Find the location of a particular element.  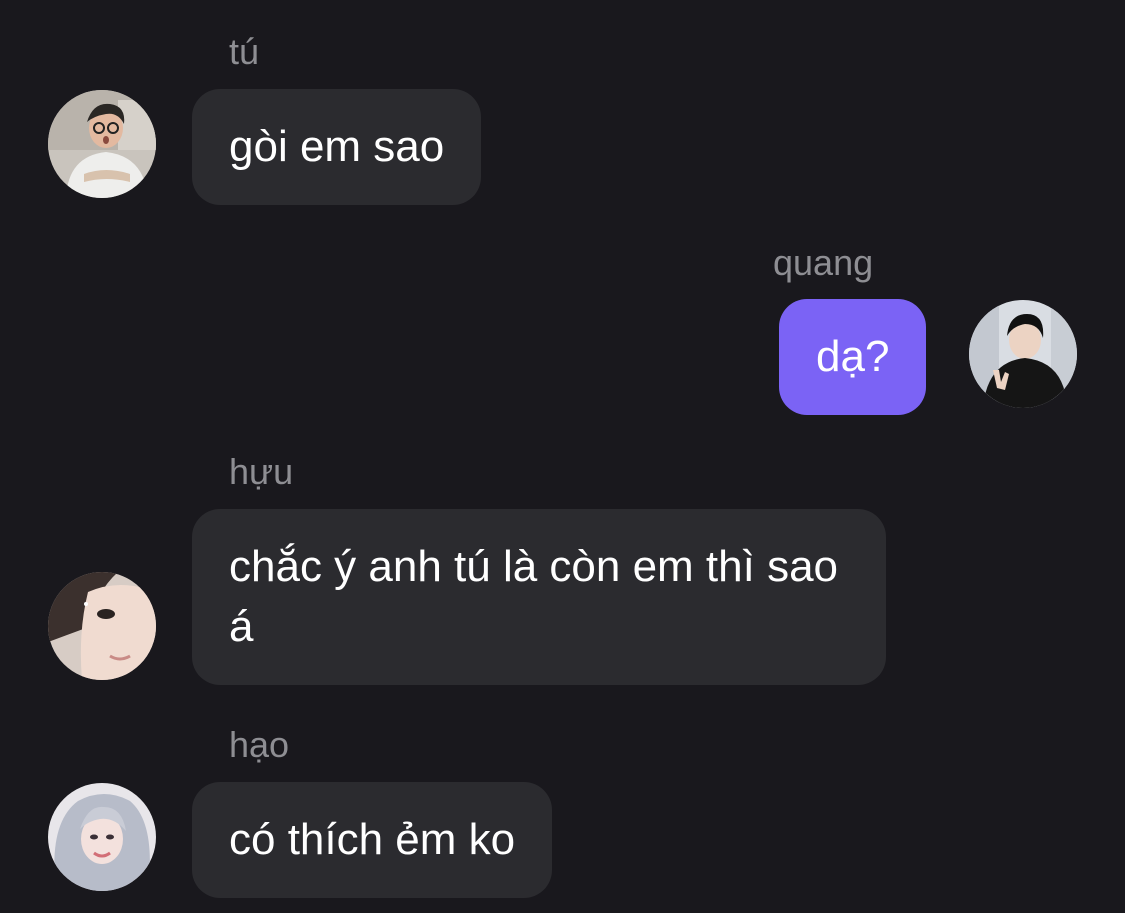

message-bubble-outgoing: dạ? is located at coordinates (853, 357).